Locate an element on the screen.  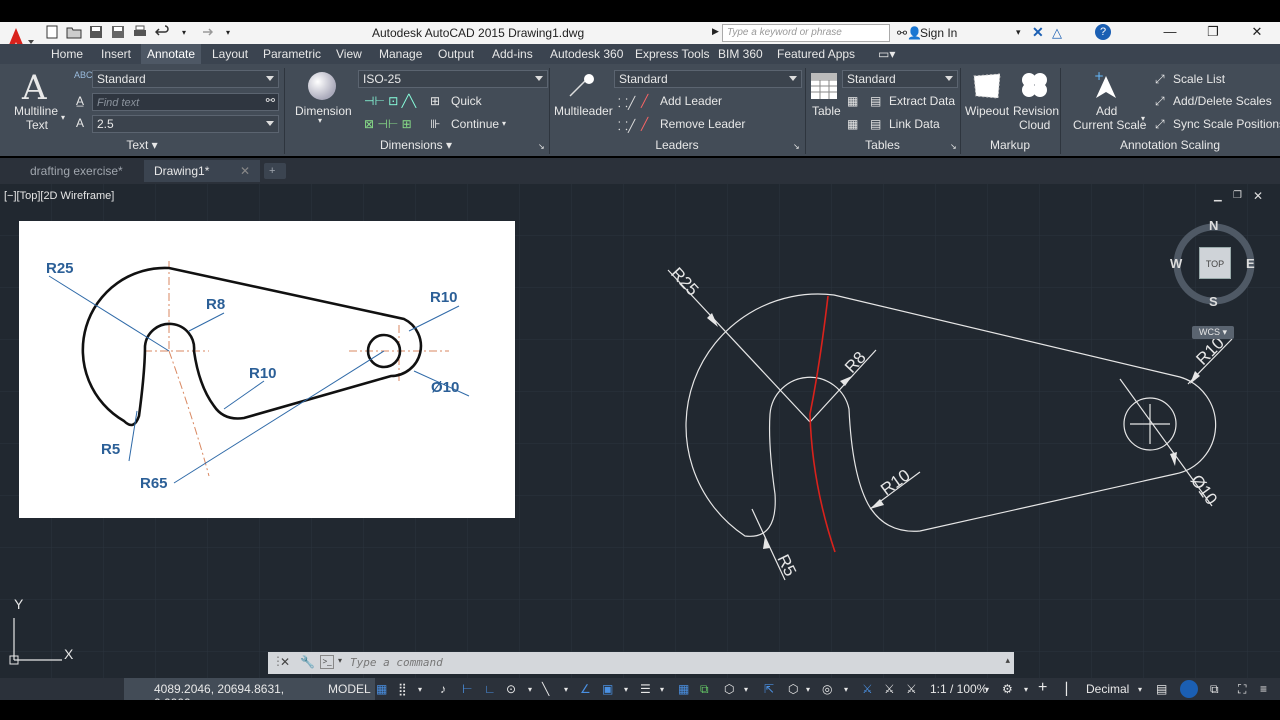
gizmo-icon: ◎ is located at coordinates (827, 689).